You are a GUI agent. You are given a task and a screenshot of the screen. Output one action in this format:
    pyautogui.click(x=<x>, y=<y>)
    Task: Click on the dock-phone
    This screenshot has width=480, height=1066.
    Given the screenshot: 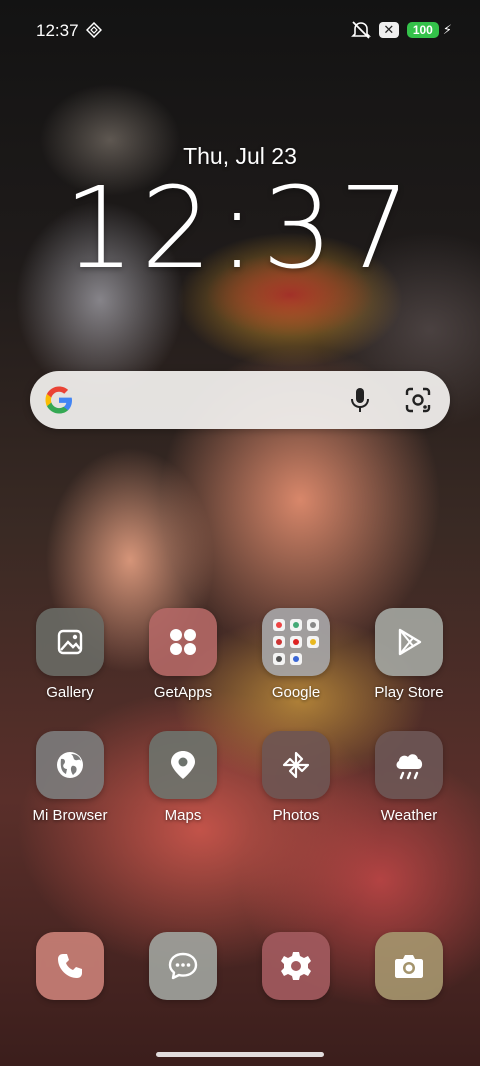 What is the action you would take?
    pyautogui.click(x=70, y=966)
    